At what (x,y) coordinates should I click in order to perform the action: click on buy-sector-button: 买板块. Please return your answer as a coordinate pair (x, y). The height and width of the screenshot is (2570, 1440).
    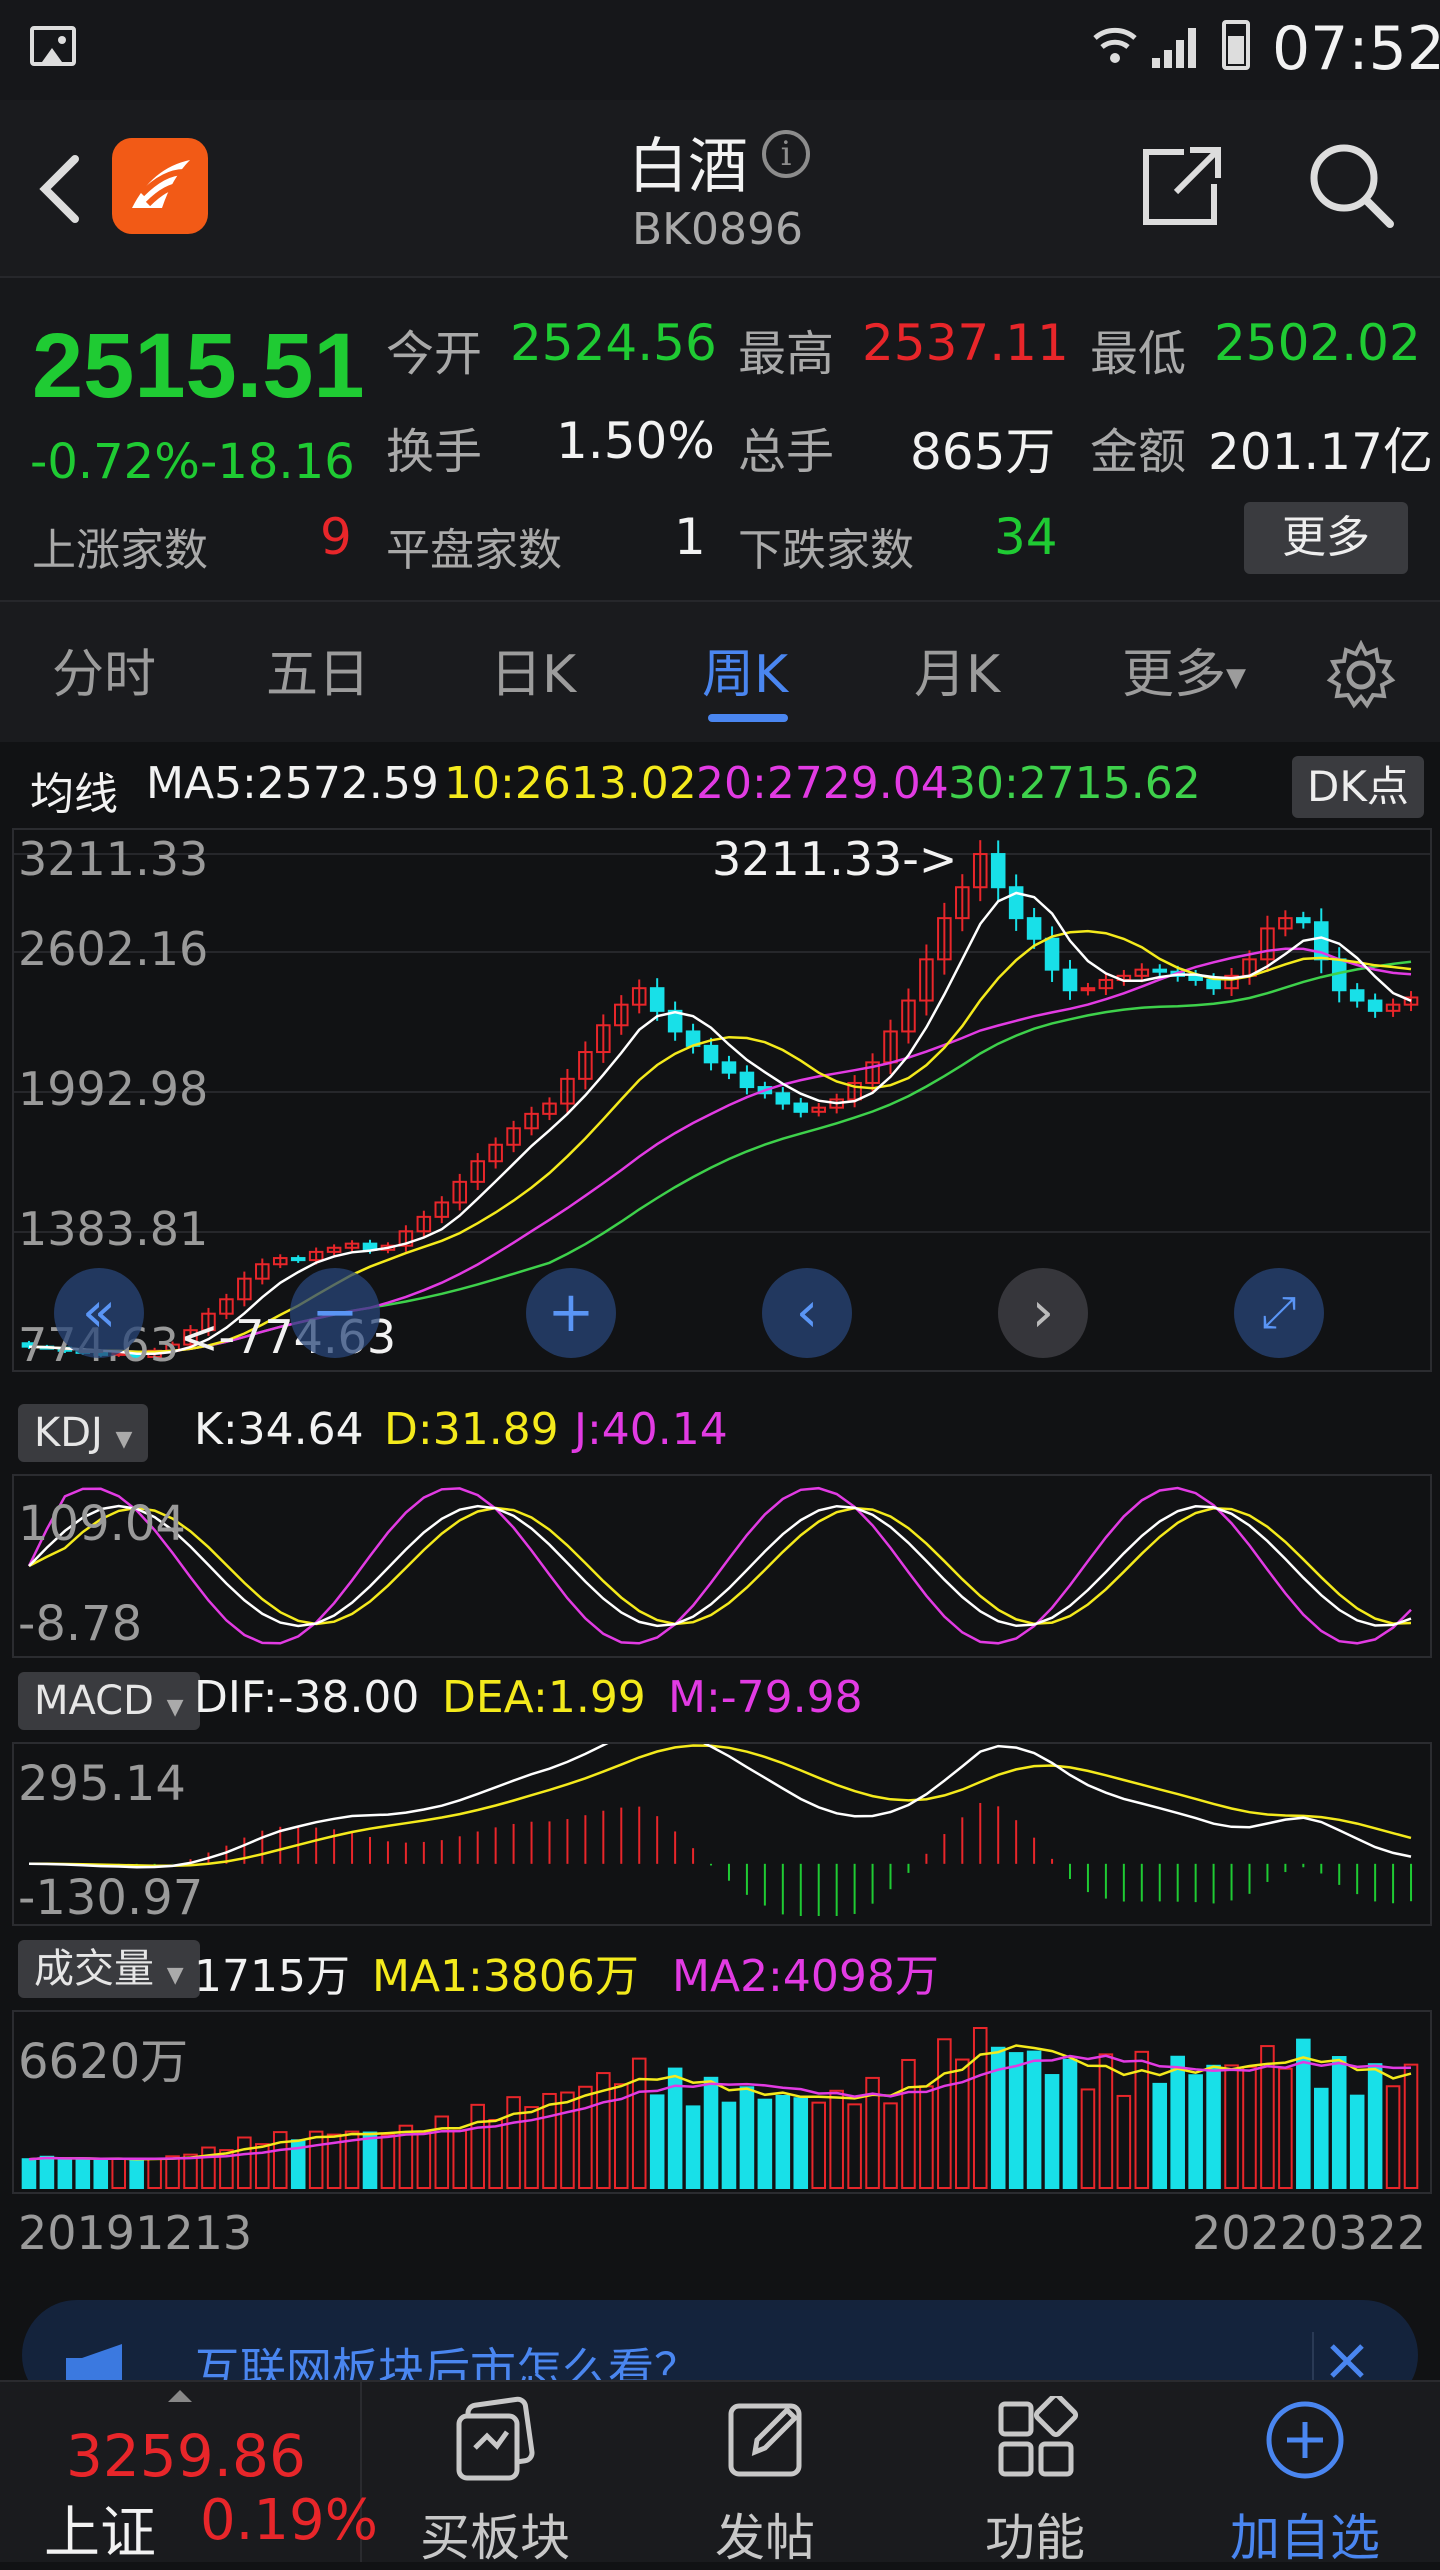
    Looking at the image, I should click on (495, 2483).